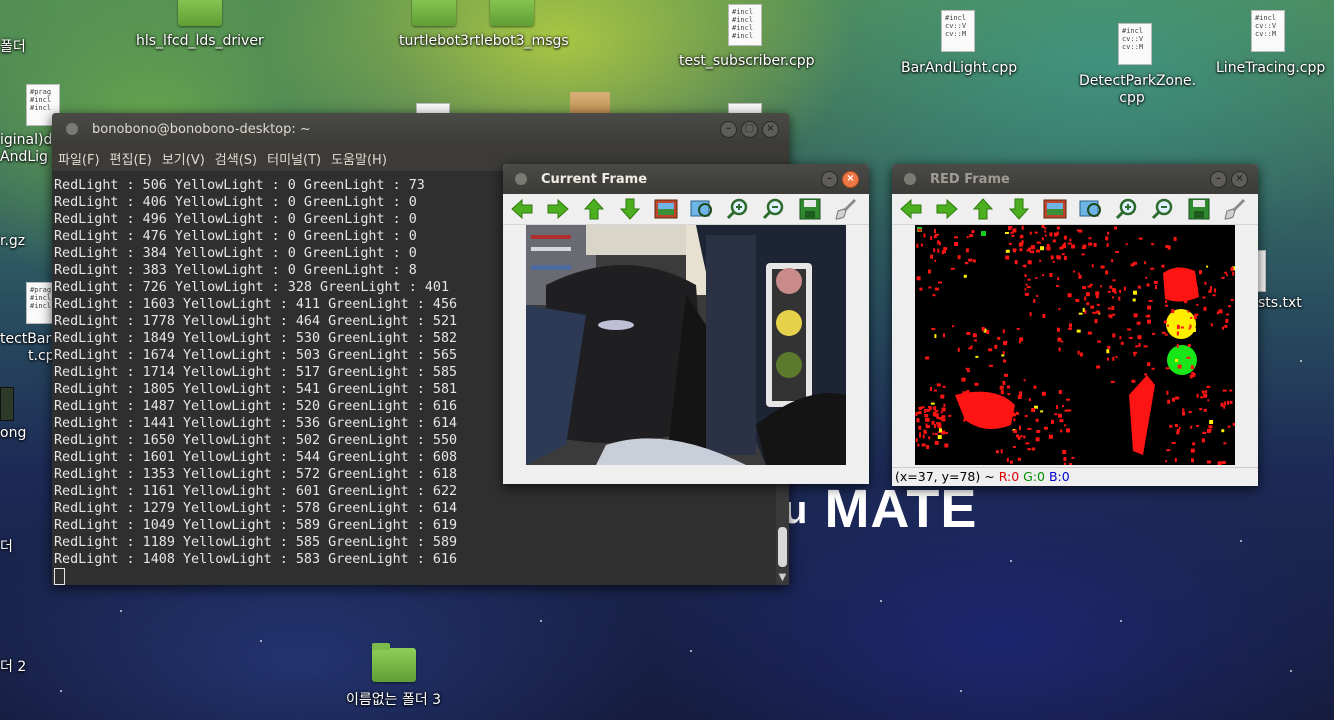 This screenshot has height=720, width=1334. What do you see at coordinates (13, 241) in the screenshot?
I see `desktop-icon-label: r.gz` at bounding box center [13, 241].